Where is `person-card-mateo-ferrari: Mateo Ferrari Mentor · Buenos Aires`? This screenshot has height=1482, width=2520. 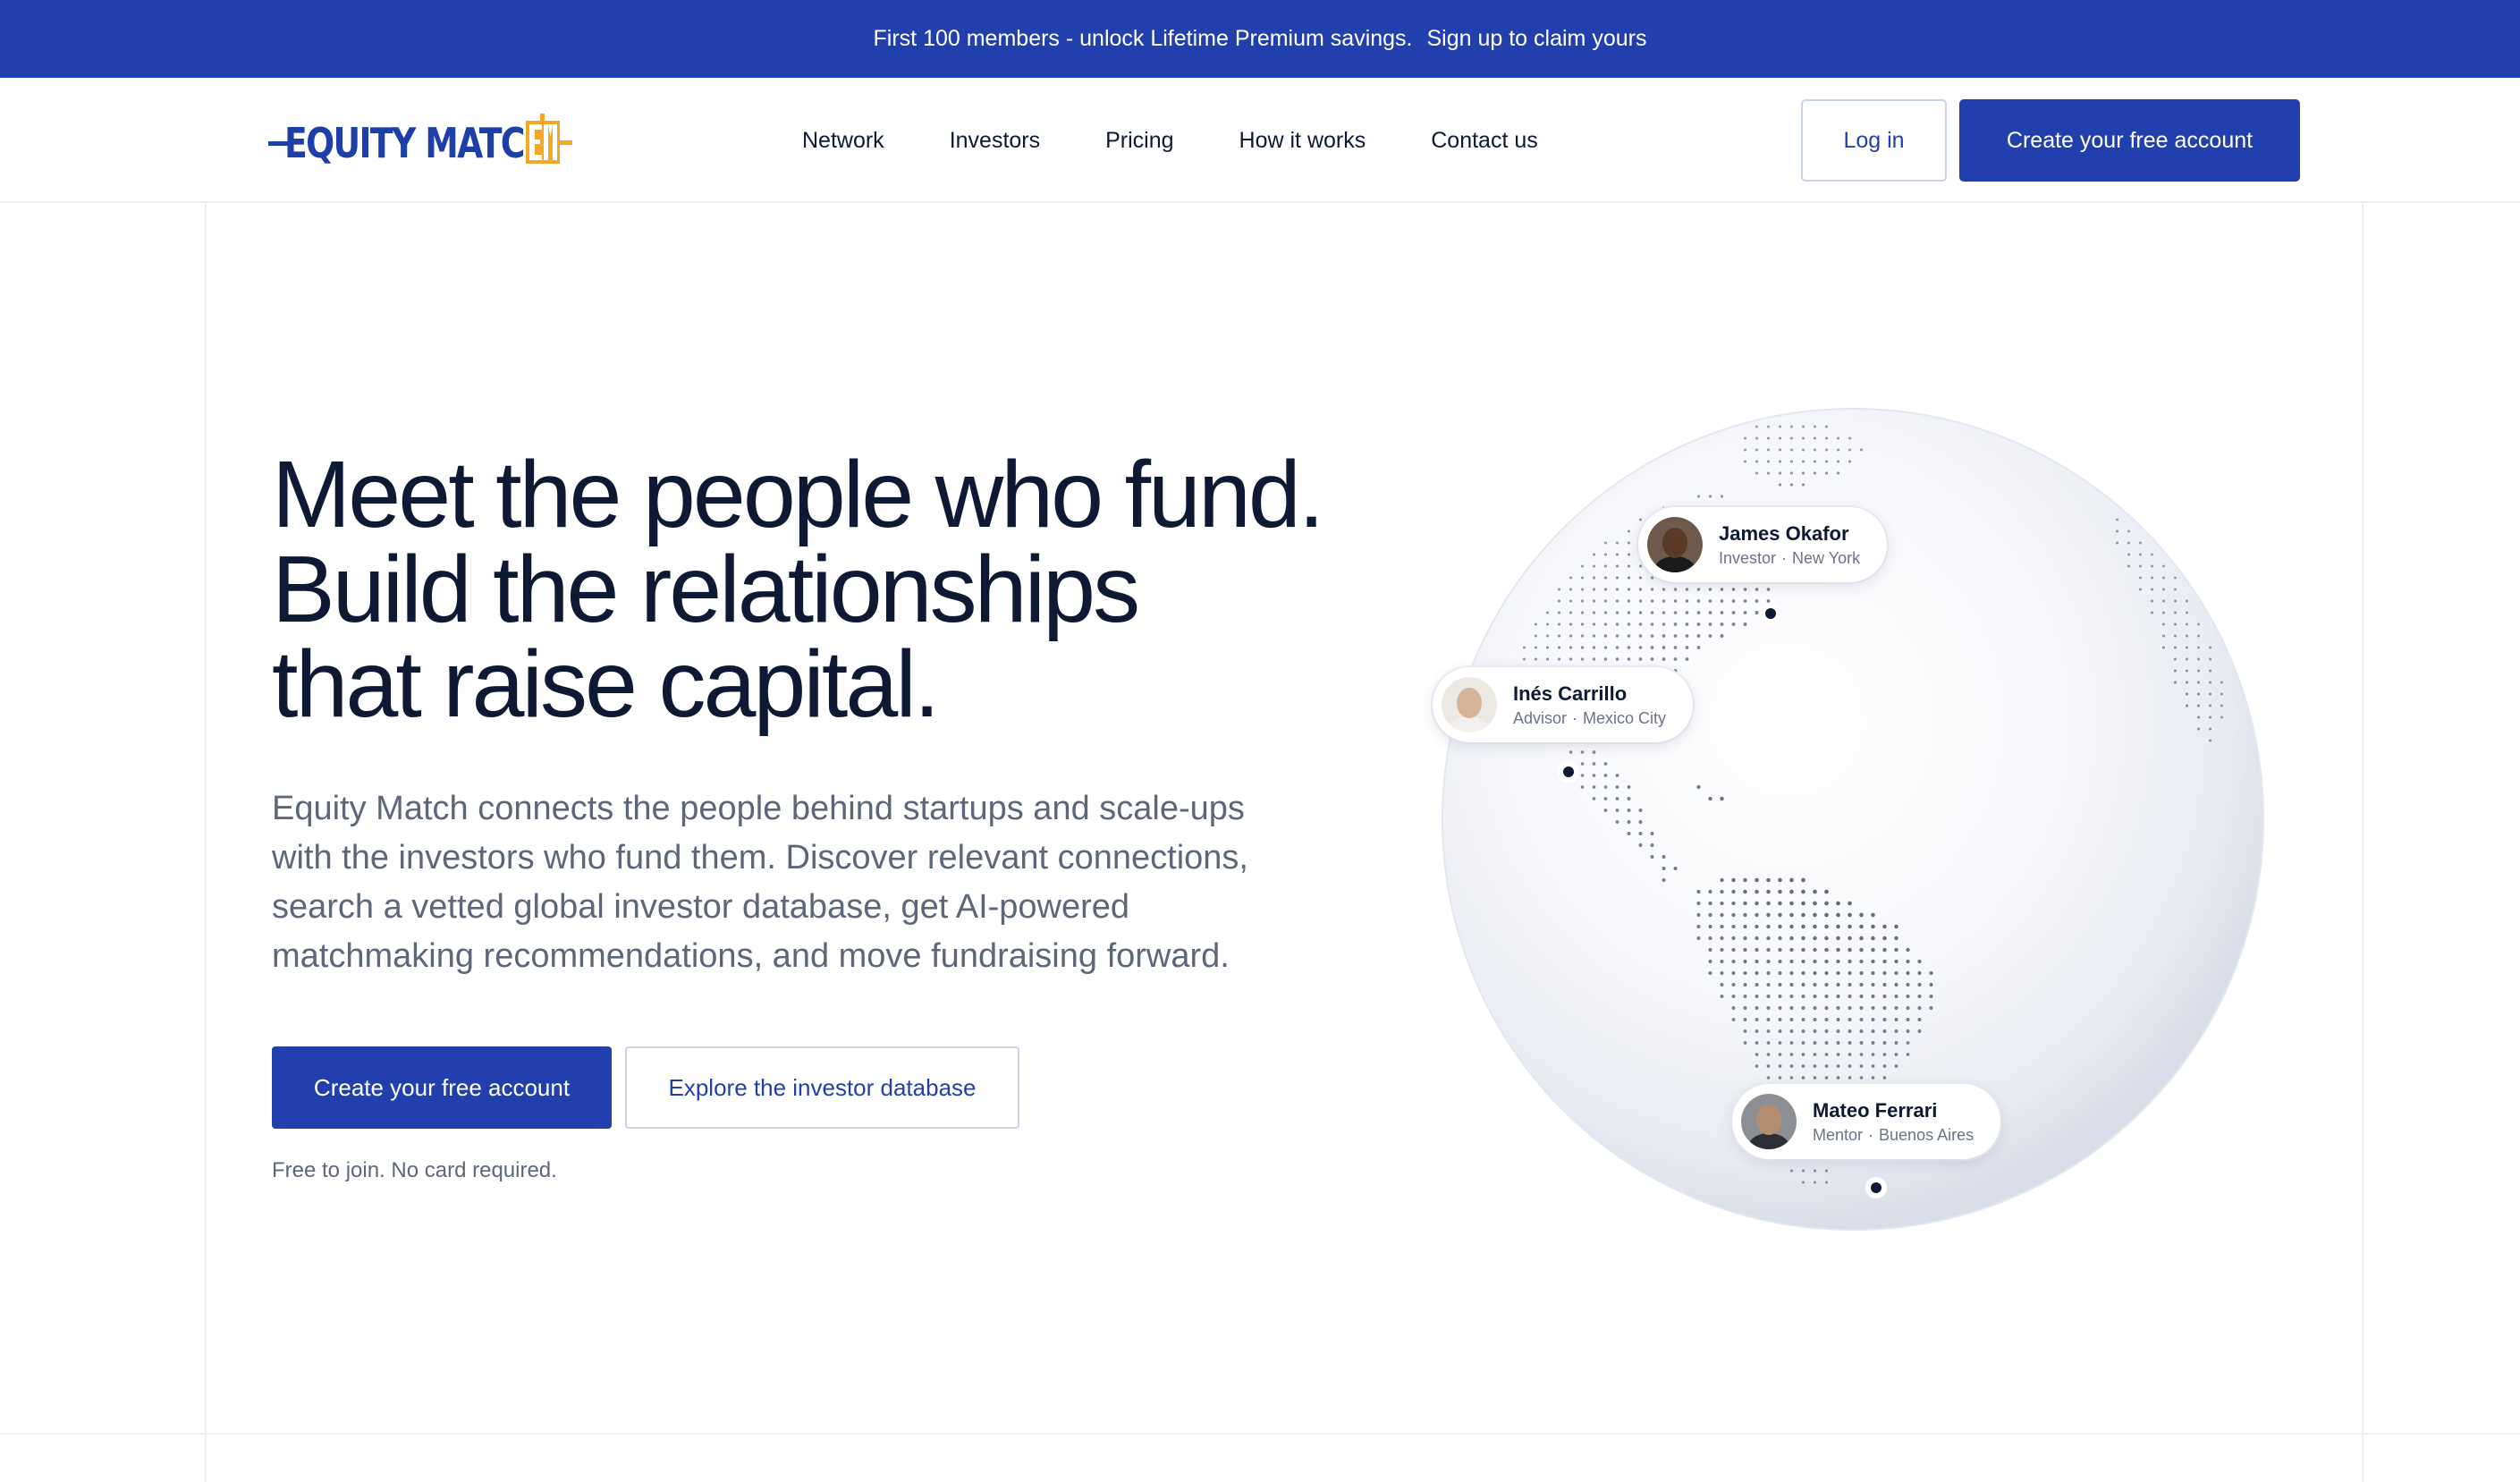
person-card-mateo-ferrari: Mateo Ferrari Mentor · Buenos Aires is located at coordinates (1866, 1122).